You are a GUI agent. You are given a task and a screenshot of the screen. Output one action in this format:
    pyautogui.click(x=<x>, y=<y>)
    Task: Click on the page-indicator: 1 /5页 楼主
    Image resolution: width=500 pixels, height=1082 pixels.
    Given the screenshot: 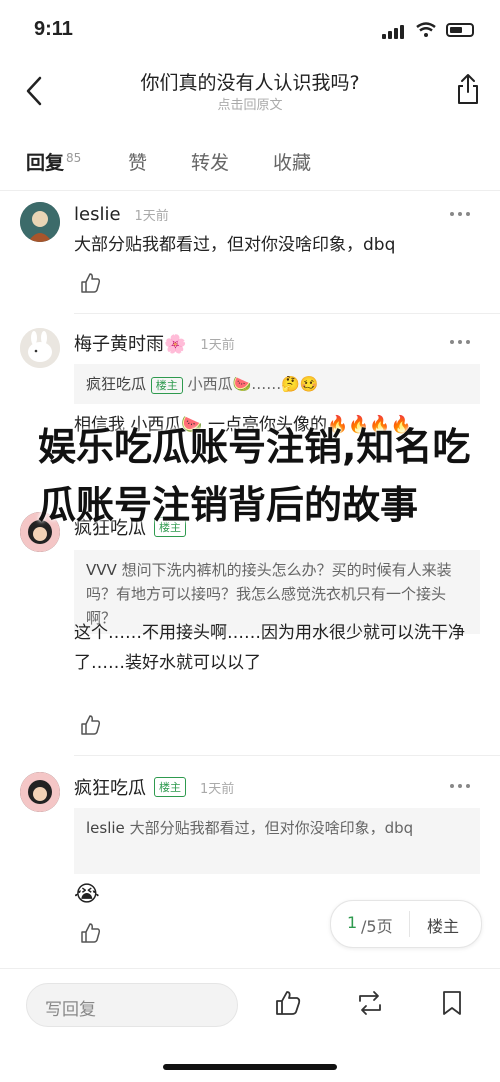 What is the action you would take?
    pyautogui.click(x=406, y=924)
    